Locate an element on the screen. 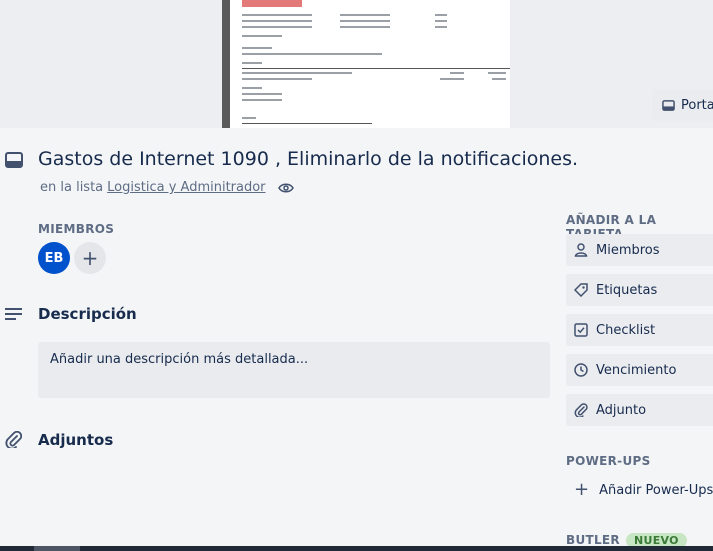  eye-icon is located at coordinates (285, 188).